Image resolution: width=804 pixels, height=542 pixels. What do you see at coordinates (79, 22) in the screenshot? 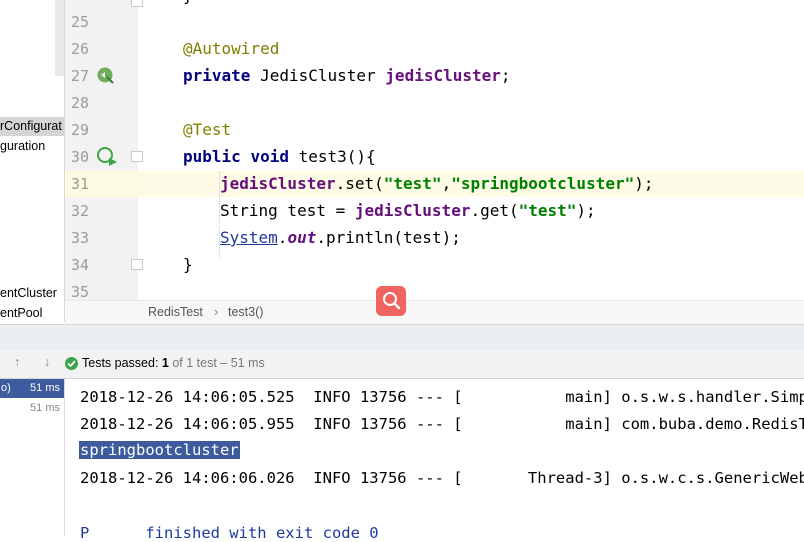
I see `line-number: 25` at bounding box center [79, 22].